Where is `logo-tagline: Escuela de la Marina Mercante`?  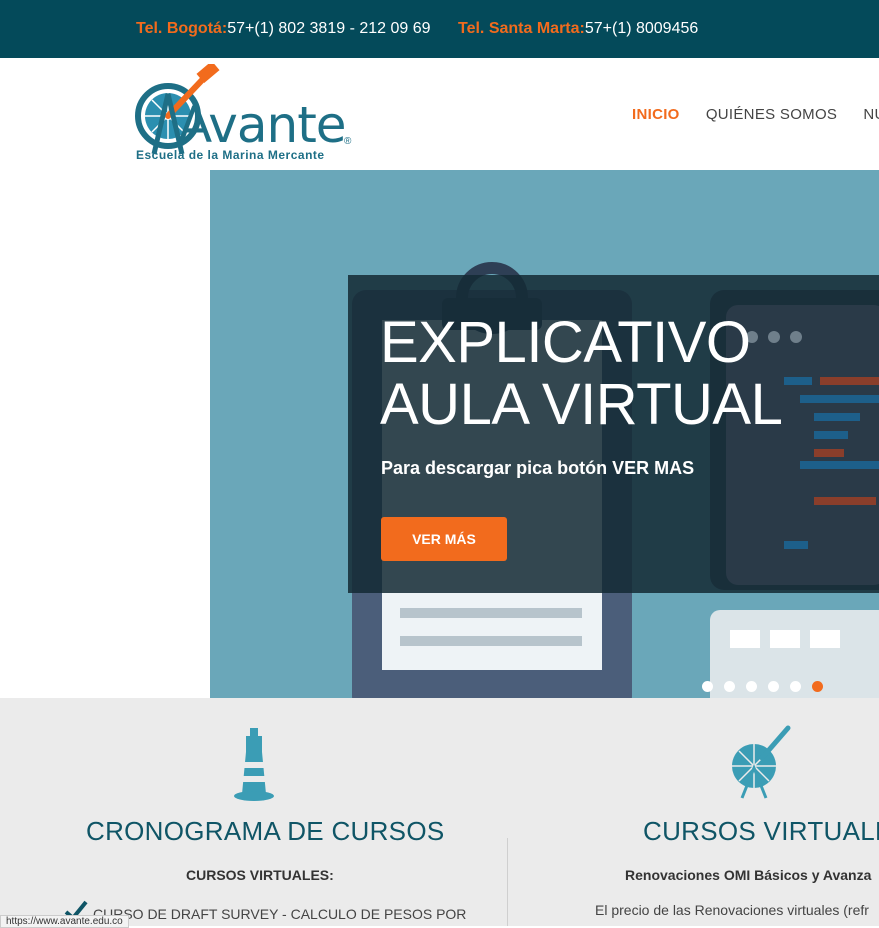
logo-tagline: Escuela de la Marina Mercante is located at coordinates (230, 155).